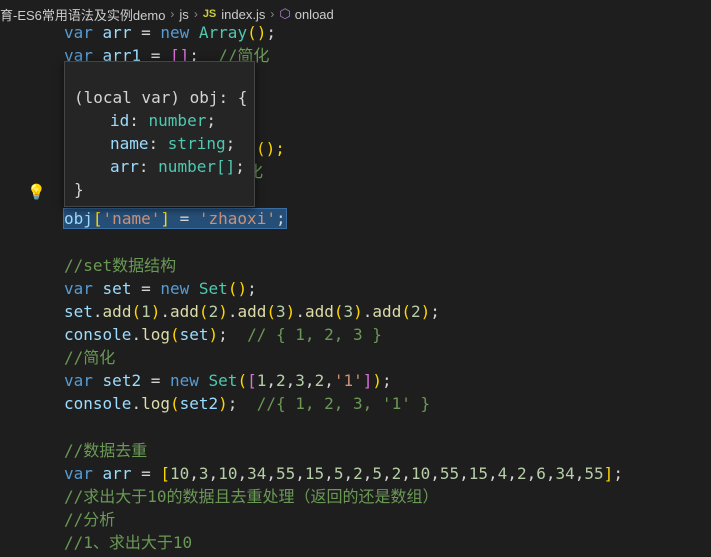  I want to click on code-line: //数据去重, so click(105, 450).